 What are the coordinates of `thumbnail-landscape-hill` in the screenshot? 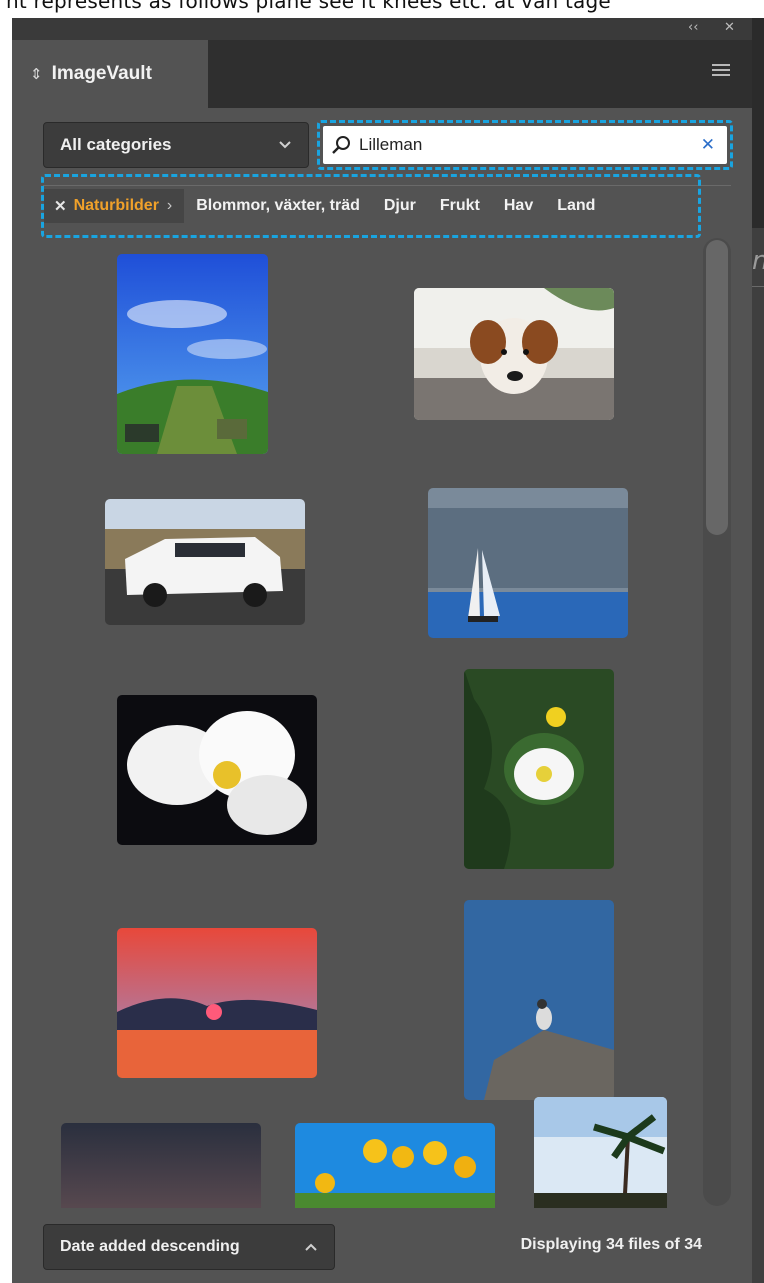 It's located at (192, 354).